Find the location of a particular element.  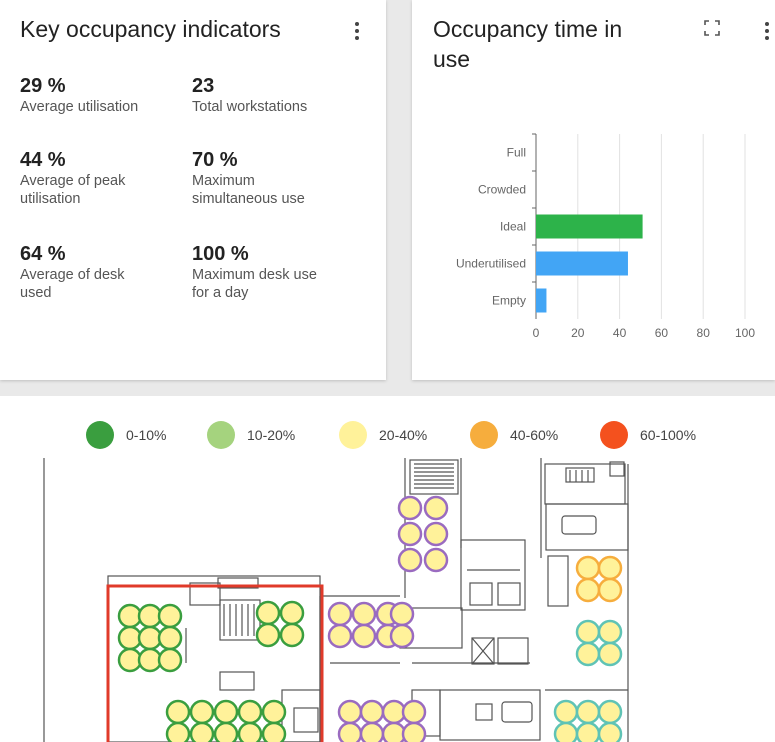

kpi-average-peak-utilisation: 44 % Average of peak utilisation is located at coordinates (72, 178).